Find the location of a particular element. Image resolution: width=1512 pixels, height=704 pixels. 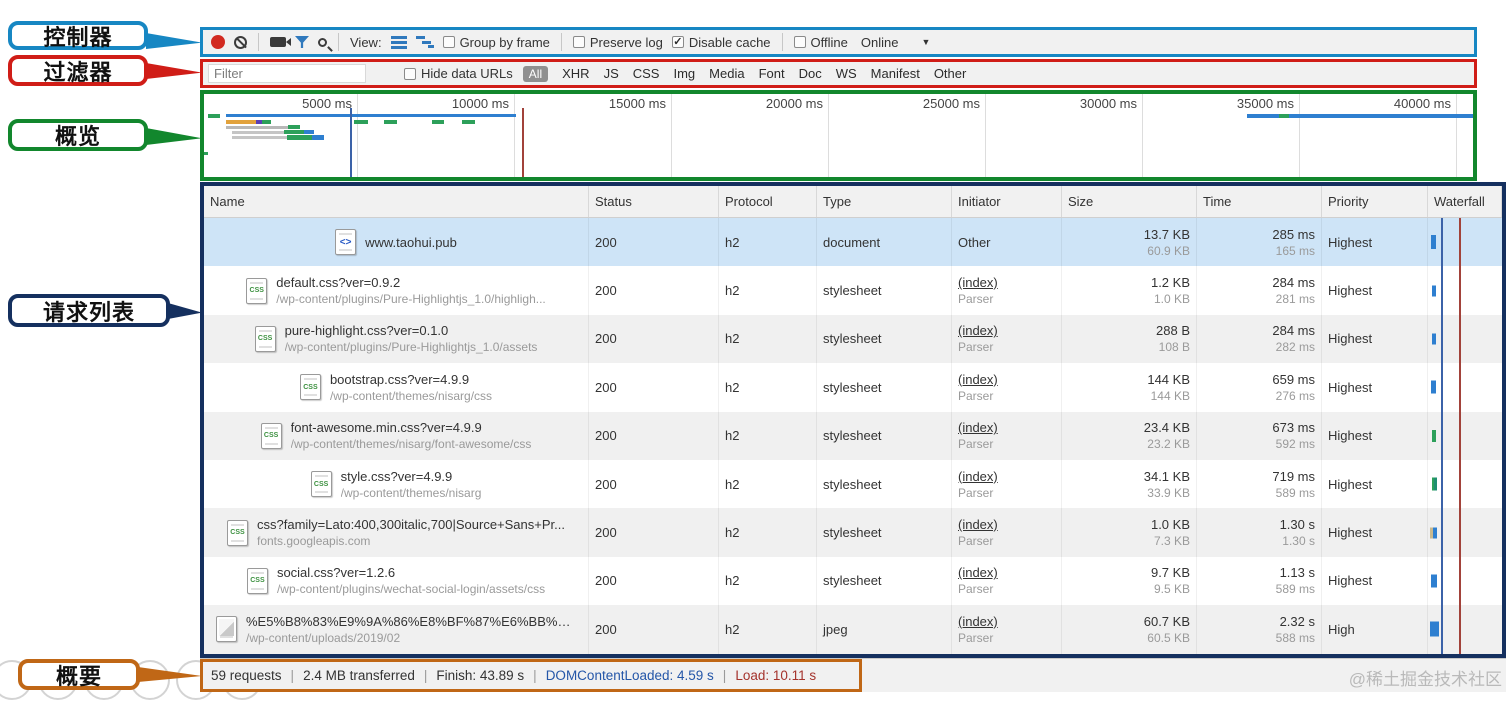

column-header-time: Time is located at coordinates (1259, 201).